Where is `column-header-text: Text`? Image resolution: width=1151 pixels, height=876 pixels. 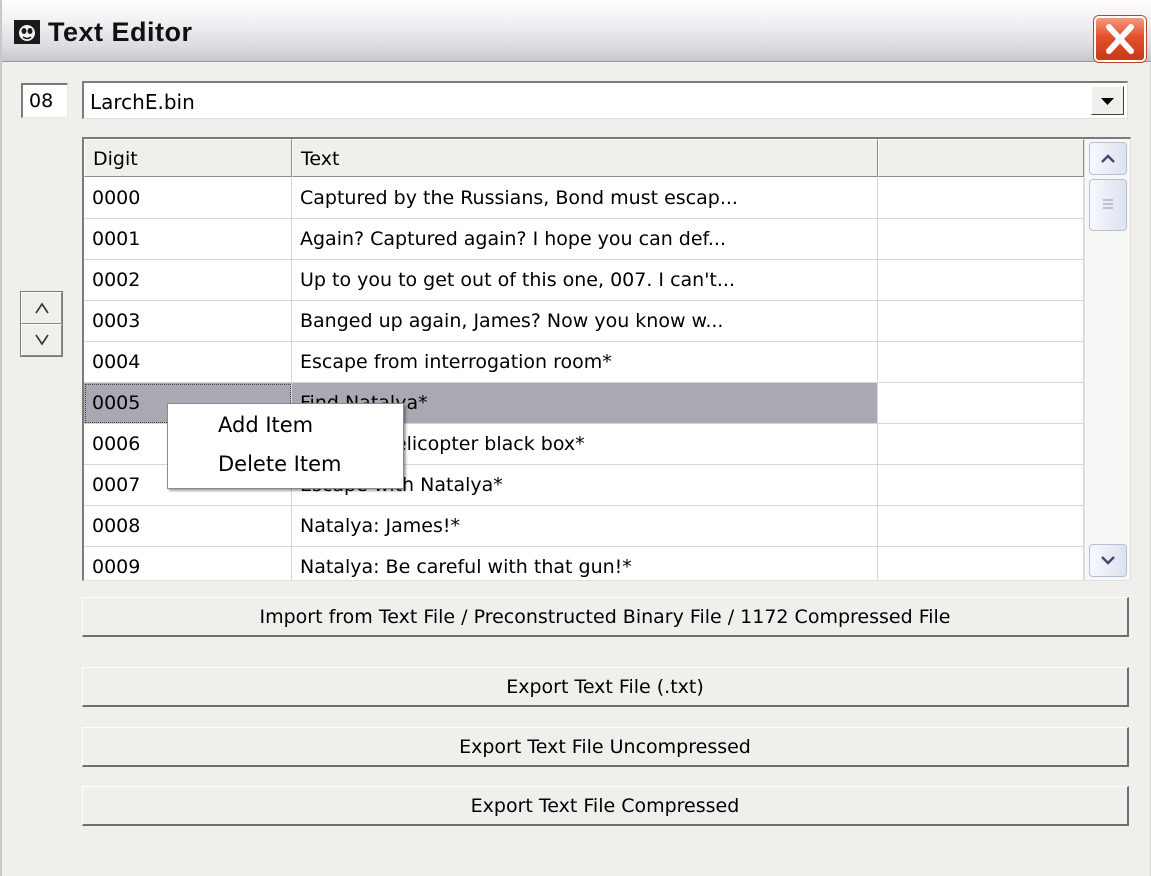 column-header-text: Text is located at coordinates (585, 158).